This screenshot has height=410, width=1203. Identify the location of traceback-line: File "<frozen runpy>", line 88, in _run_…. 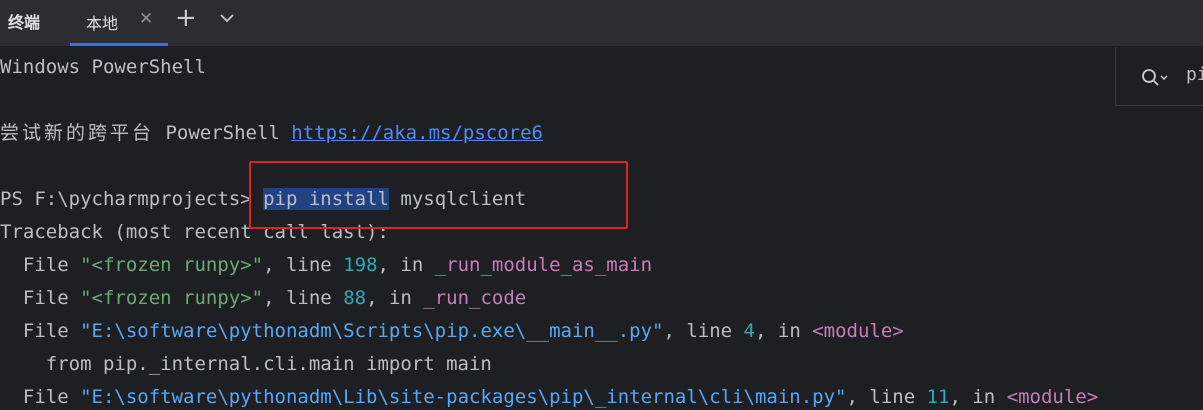
(263, 298).